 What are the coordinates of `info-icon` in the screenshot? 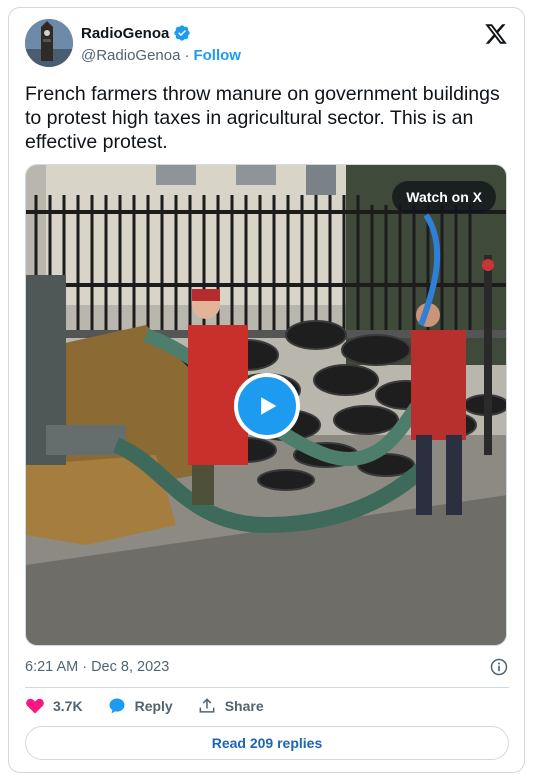 It's located at (499, 667).